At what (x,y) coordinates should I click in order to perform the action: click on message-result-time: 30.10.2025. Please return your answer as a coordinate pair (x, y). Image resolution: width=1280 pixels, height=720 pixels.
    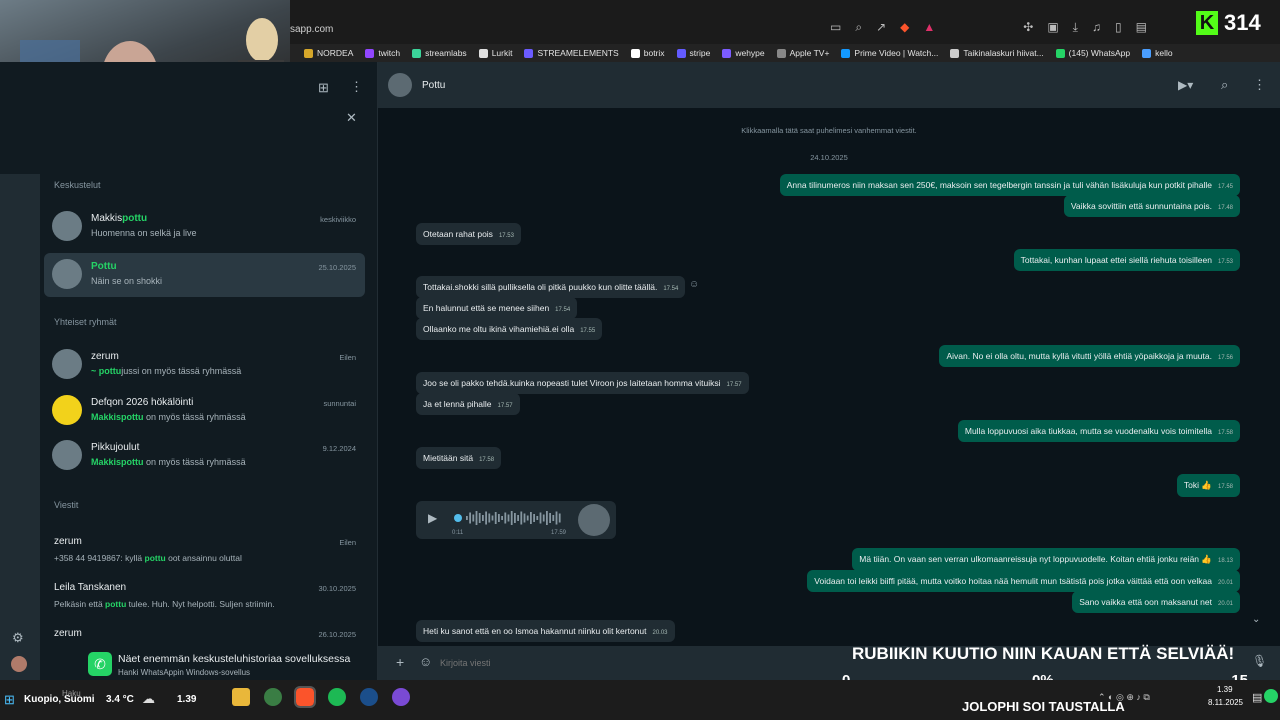
    Looking at the image, I should click on (337, 588).